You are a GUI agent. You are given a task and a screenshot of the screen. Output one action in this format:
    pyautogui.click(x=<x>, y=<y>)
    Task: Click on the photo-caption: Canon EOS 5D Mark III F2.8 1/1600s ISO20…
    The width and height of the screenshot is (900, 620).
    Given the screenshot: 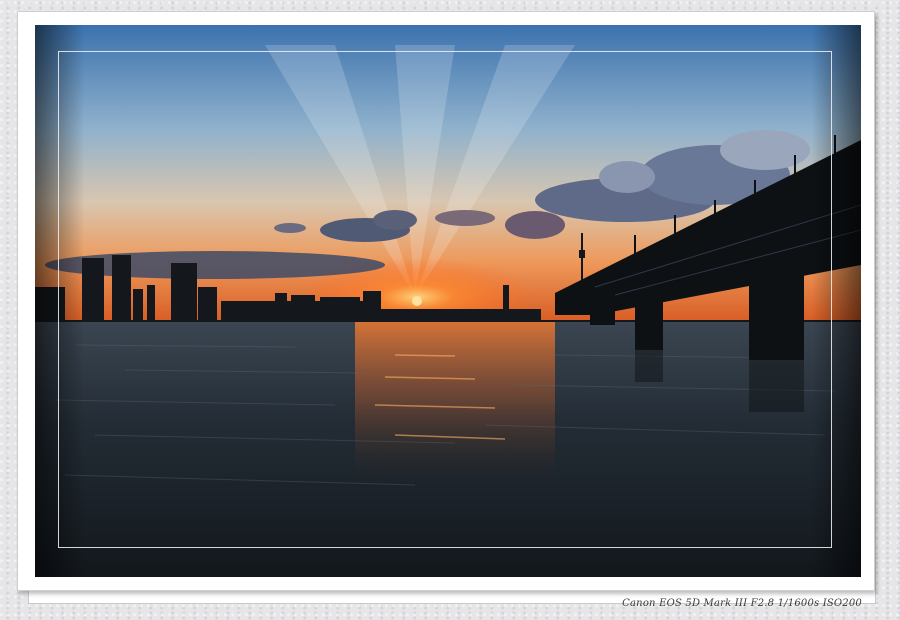 What is the action you would take?
    pyautogui.click(x=742, y=603)
    